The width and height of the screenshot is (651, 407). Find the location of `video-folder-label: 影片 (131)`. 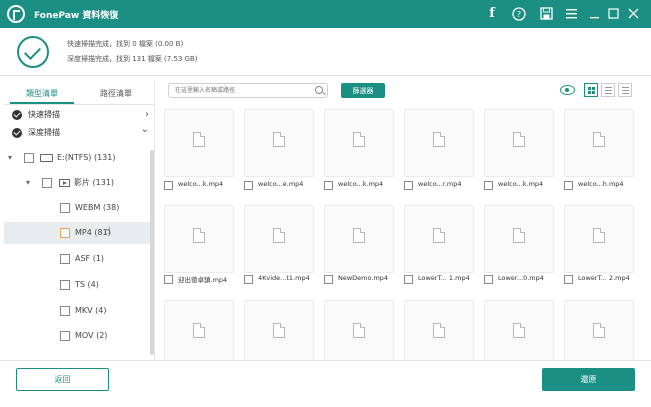

video-folder-label: 影片 (131) is located at coordinates (94, 182).